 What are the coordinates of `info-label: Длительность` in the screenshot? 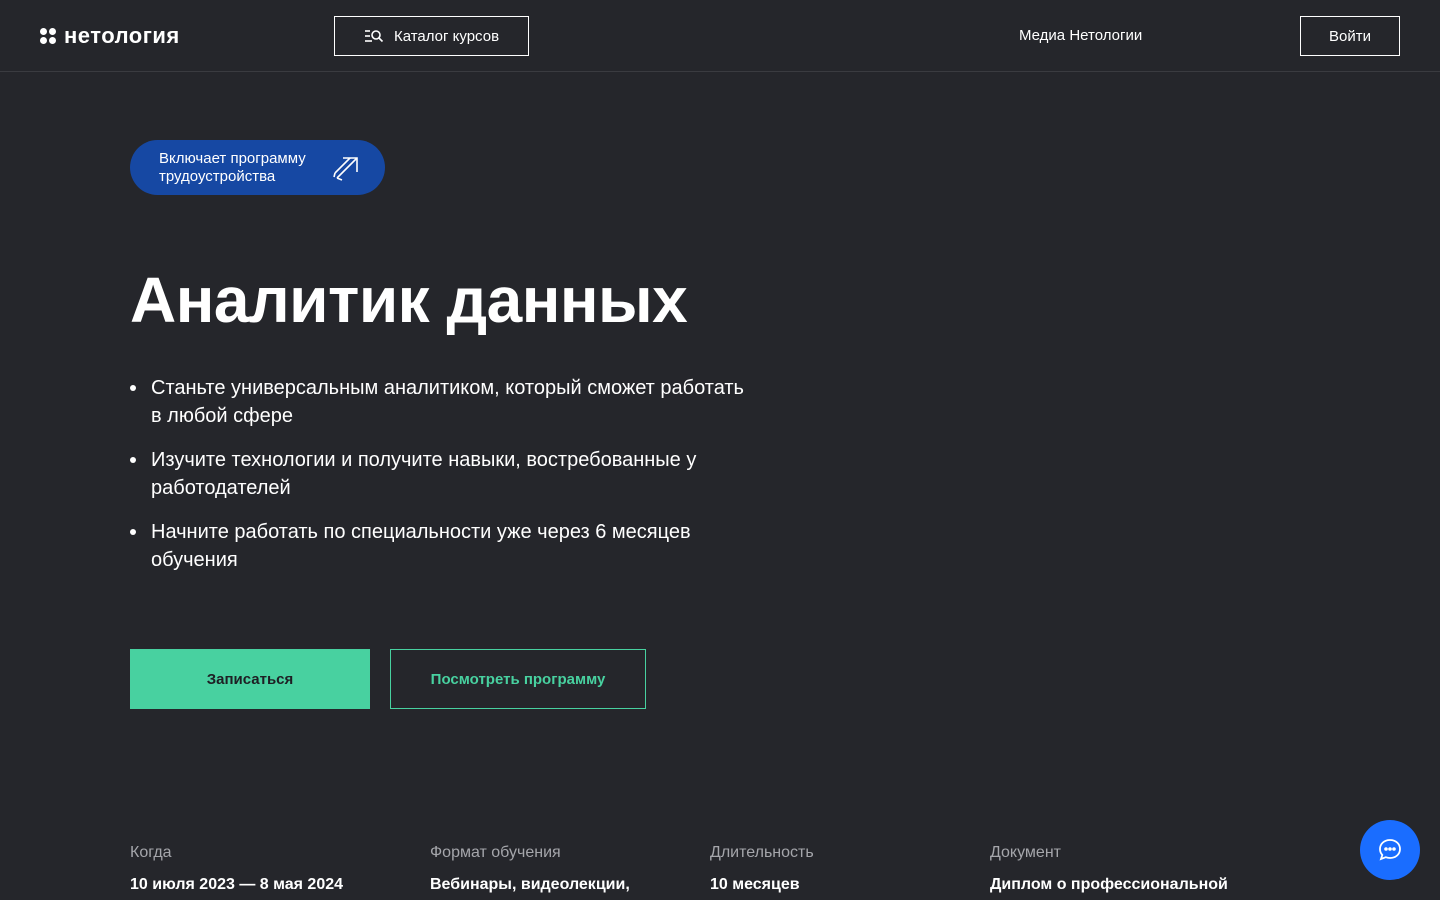 It's located at (762, 852).